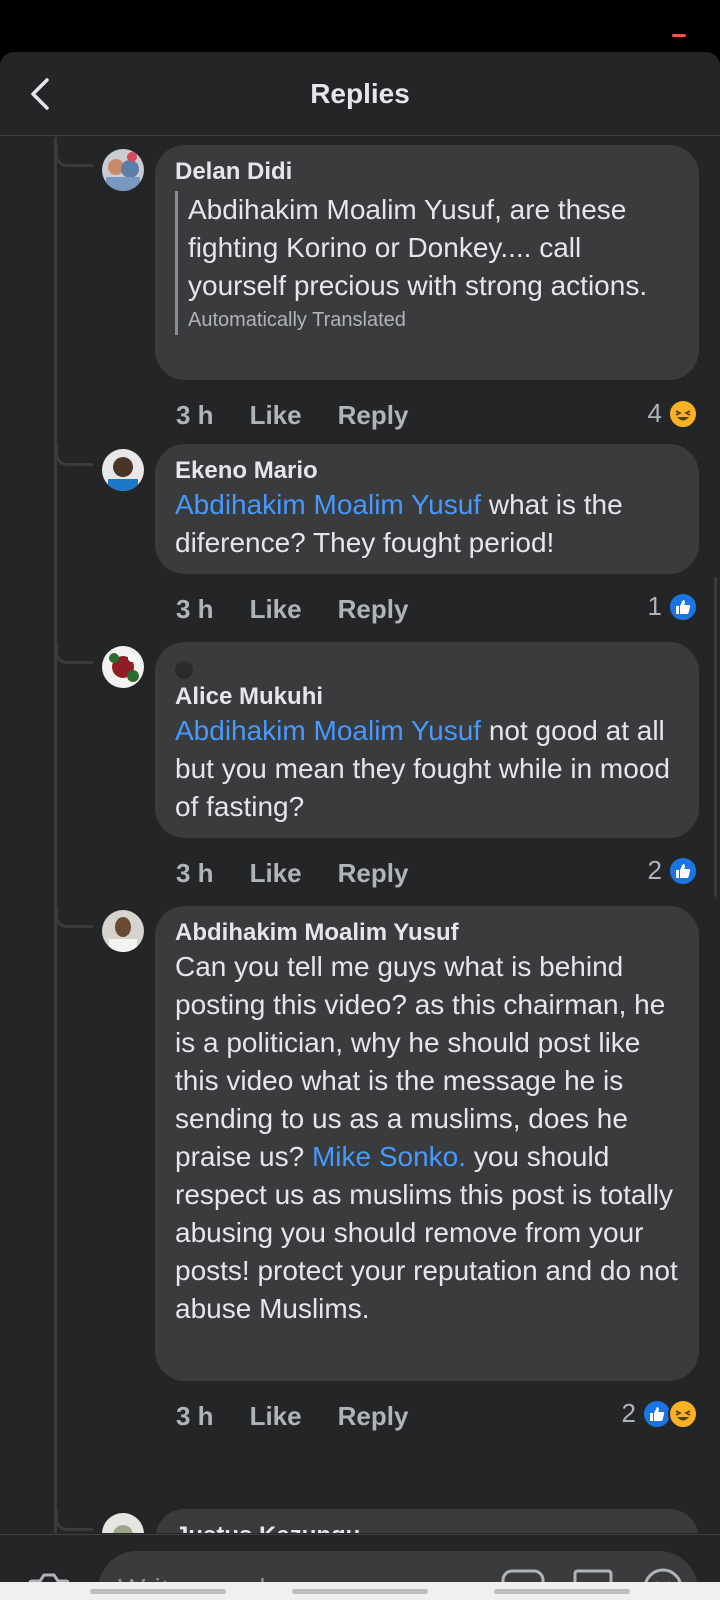 This screenshot has width=720, height=1600. Describe the element at coordinates (562, 1591) in the screenshot. I see `nav-back-handle` at that location.